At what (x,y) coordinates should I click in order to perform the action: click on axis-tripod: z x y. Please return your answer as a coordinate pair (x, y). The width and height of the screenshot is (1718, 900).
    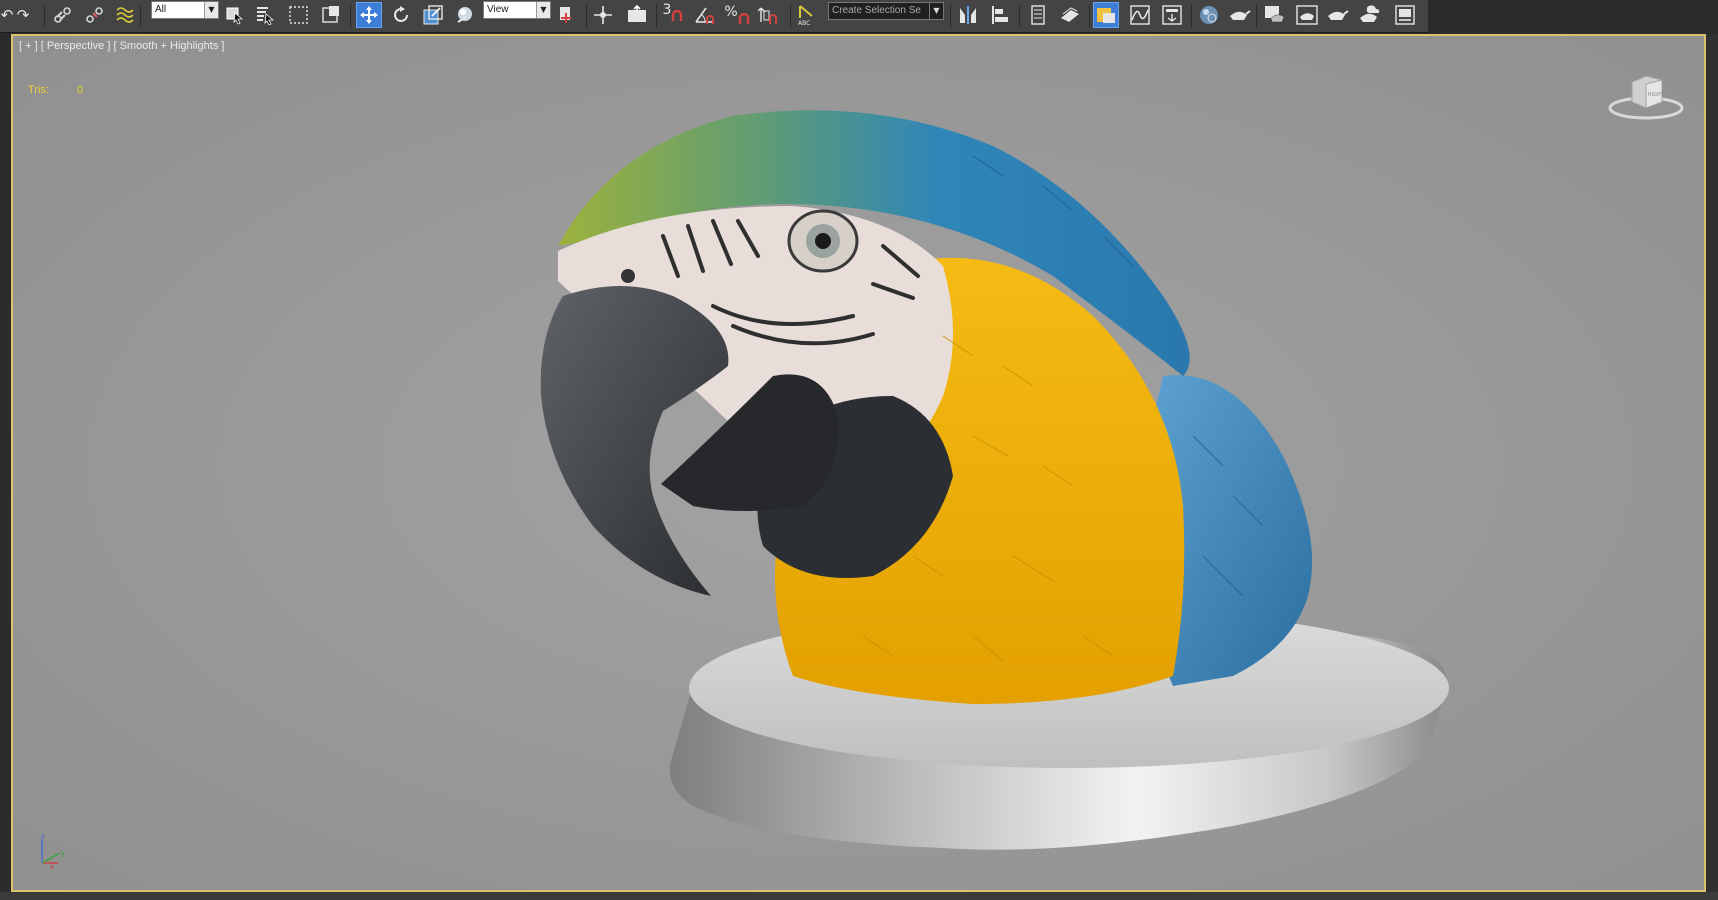
    Looking at the image, I should click on (53, 851).